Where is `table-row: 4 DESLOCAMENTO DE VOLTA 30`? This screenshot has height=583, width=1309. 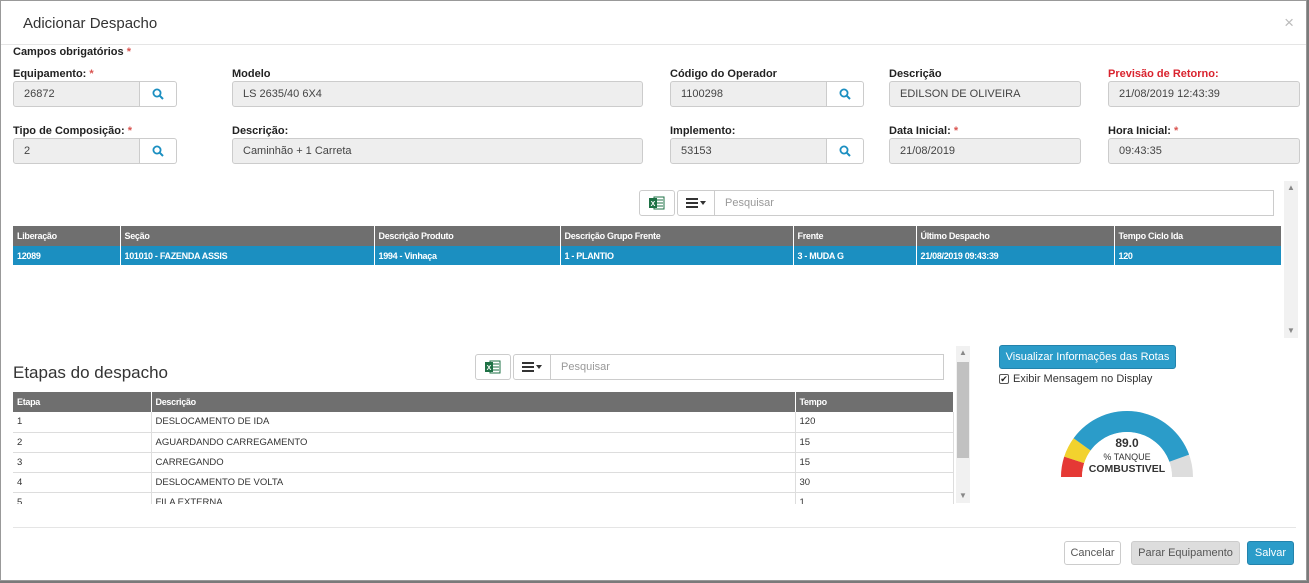
table-row: 4 DESLOCAMENTO DE VOLTA 30 is located at coordinates (483, 482).